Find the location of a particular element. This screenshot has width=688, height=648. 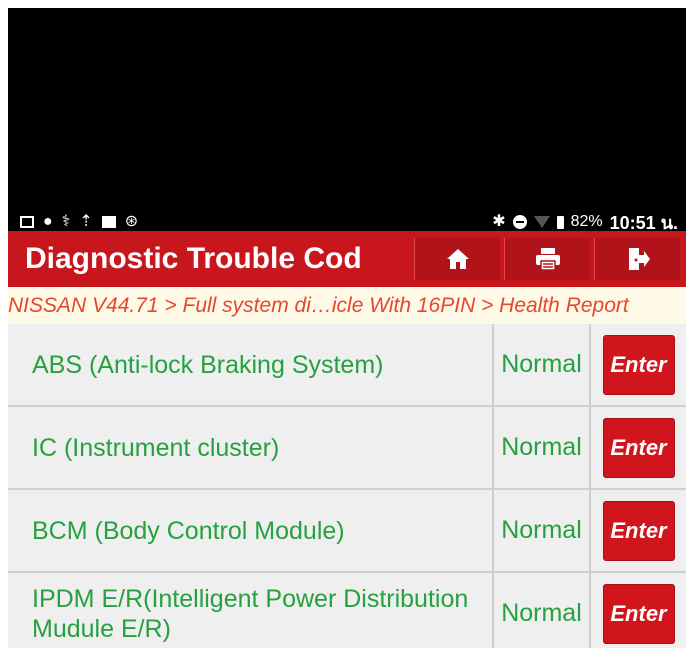

bluetooth-scan-icon: ⊛ is located at coordinates (131, 221).